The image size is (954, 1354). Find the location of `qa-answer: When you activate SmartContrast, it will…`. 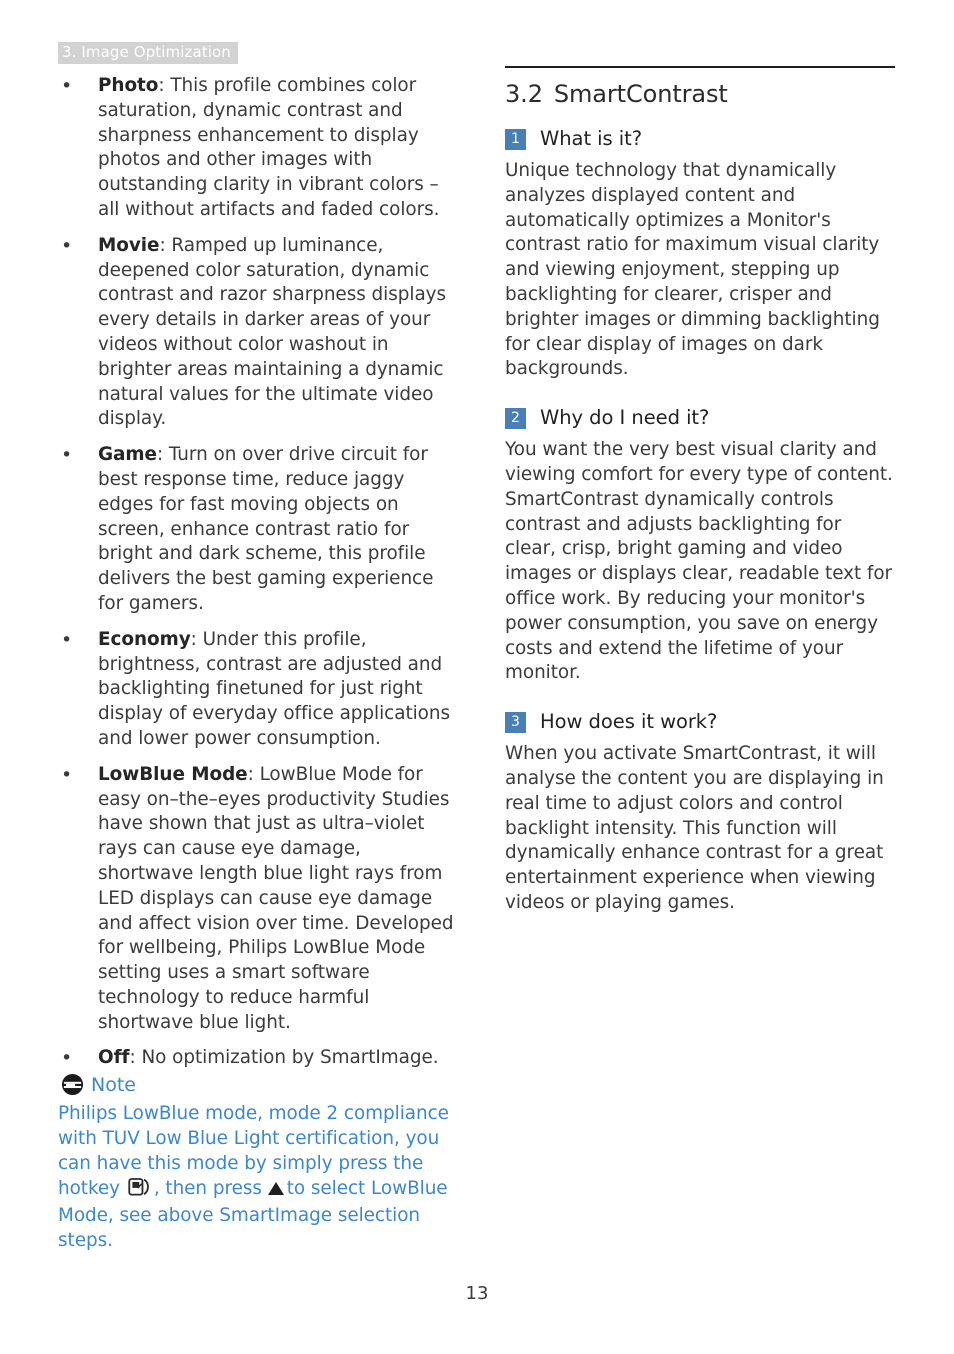

qa-answer: When you activate SmartContrast, it will… is located at coordinates (694, 828).